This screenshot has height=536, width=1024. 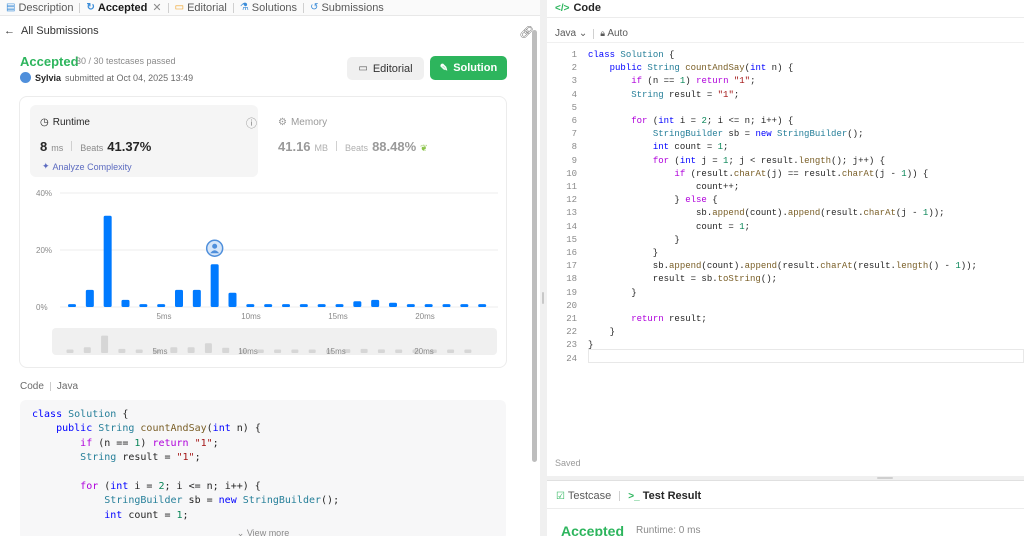 I want to click on auto-mode-toggle: 🔒︎ Auto, so click(x=614, y=33).